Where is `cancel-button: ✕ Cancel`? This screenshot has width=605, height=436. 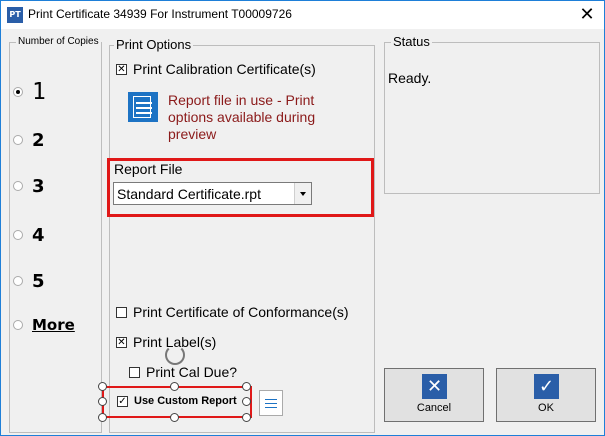 cancel-button: ✕ Cancel is located at coordinates (434, 395).